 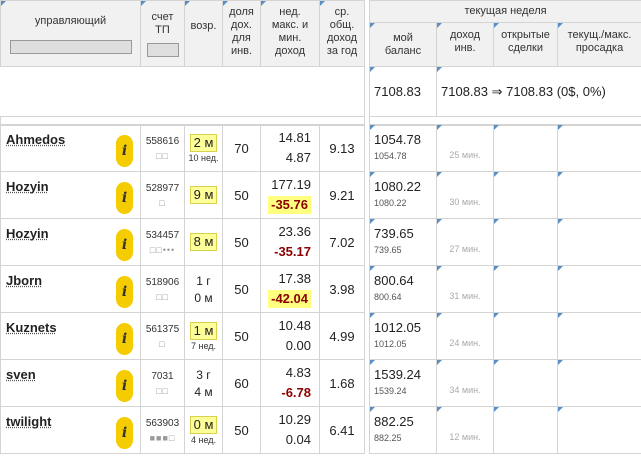 I want to click on header-avg-label: ср. общ. доход за год, so click(x=342, y=32).